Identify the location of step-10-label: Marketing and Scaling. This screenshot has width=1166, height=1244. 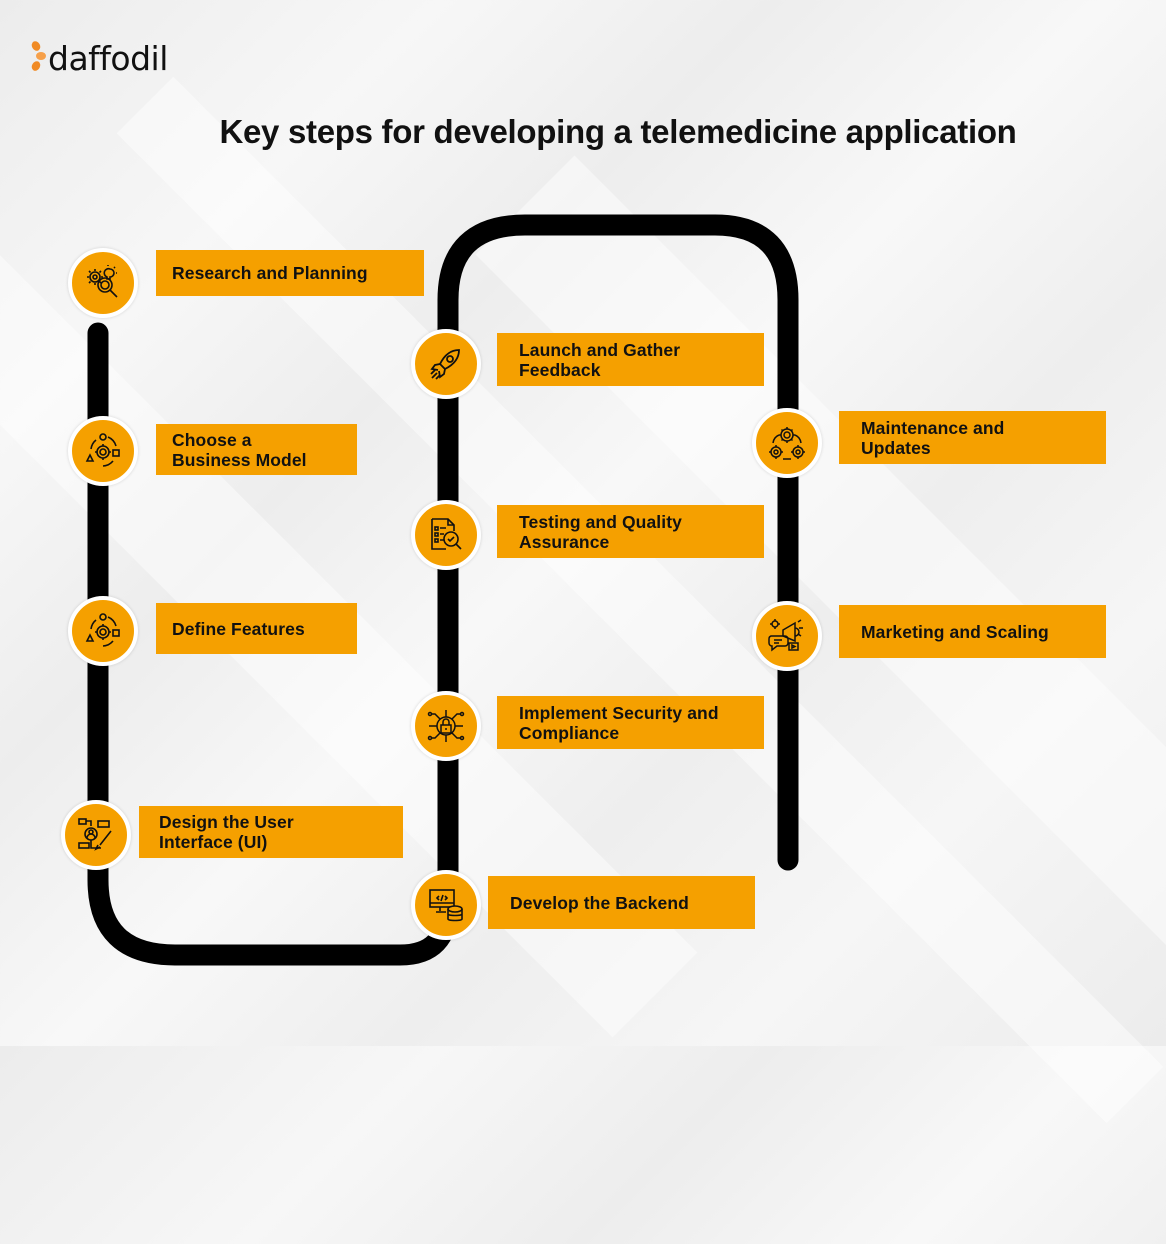
(972, 631).